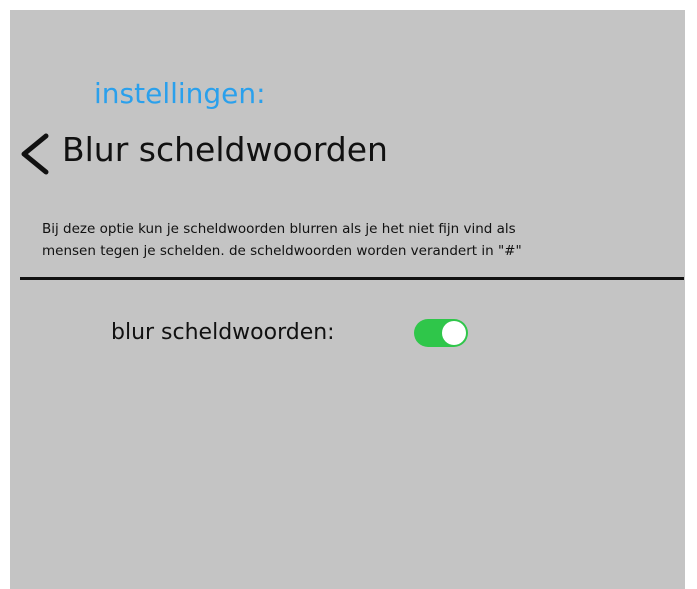  I want to click on blur-toggle, so click(441, 333).